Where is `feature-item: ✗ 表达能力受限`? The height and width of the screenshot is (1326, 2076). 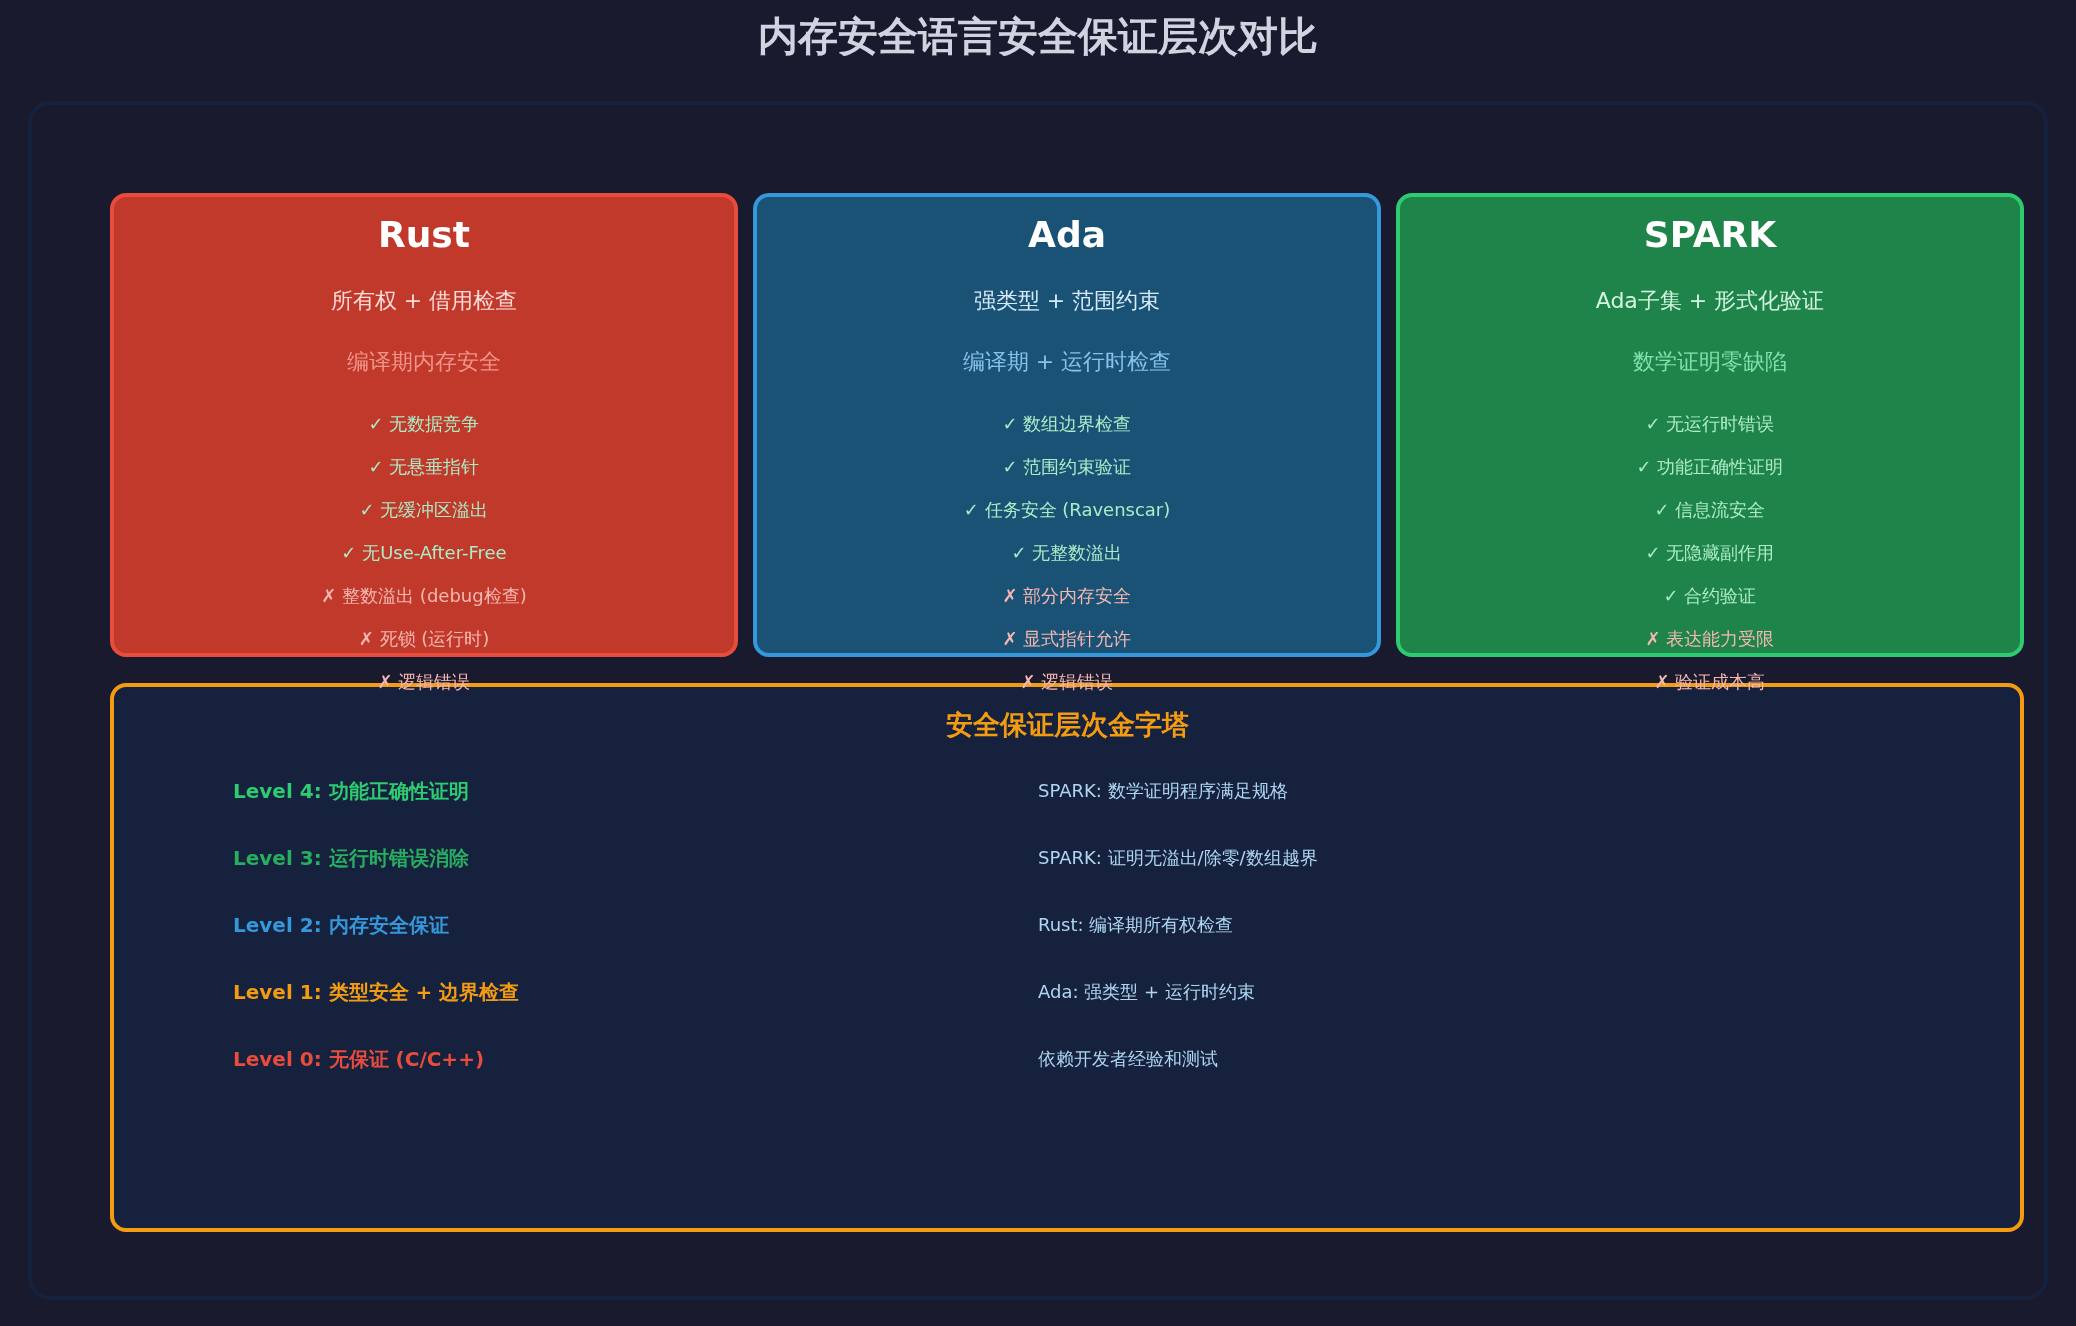
feature-item: ✗ 表达能力受限 is located at coordinates (1710, 639).